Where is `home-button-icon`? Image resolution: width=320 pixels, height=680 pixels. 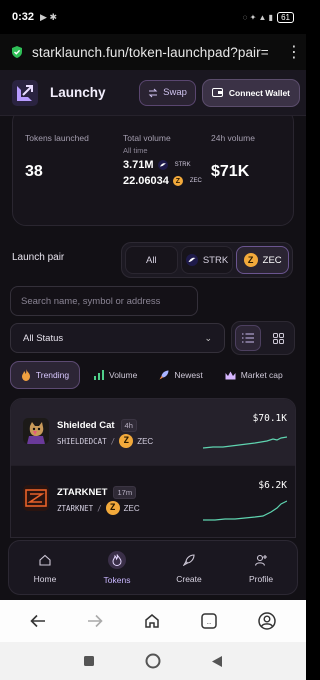
home-button-icon is located at coordinates (153, 661).